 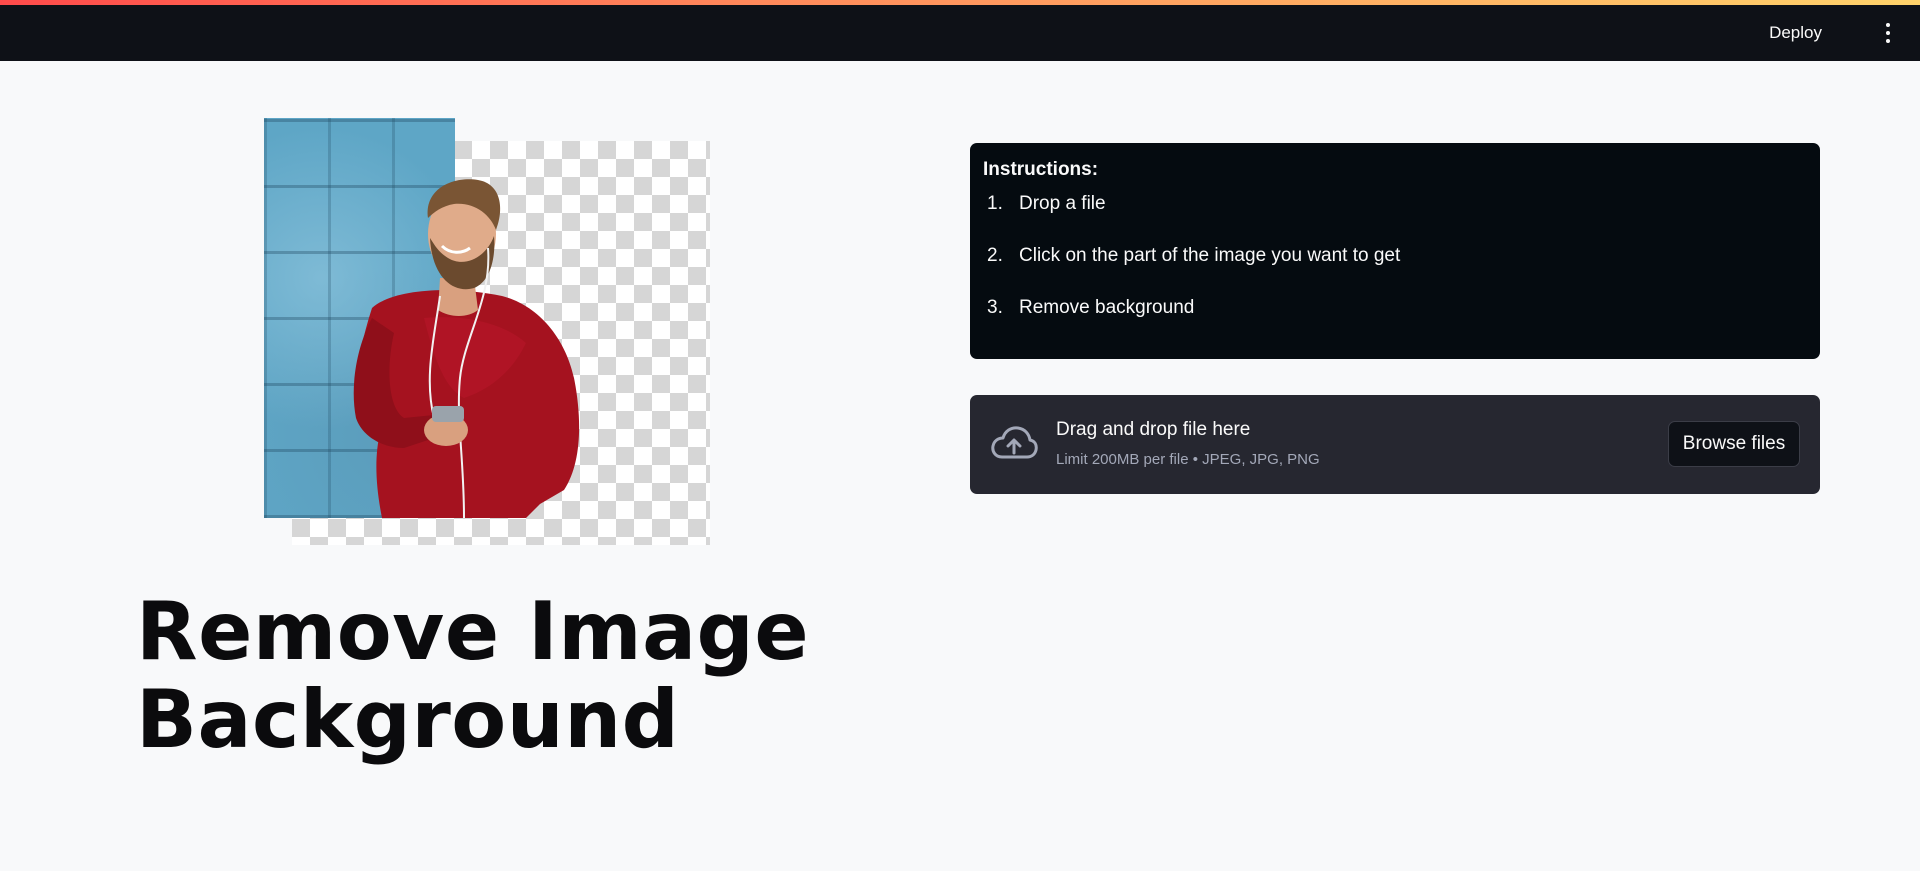 I want to click on step-number: 1., so click(x=995, y=203).